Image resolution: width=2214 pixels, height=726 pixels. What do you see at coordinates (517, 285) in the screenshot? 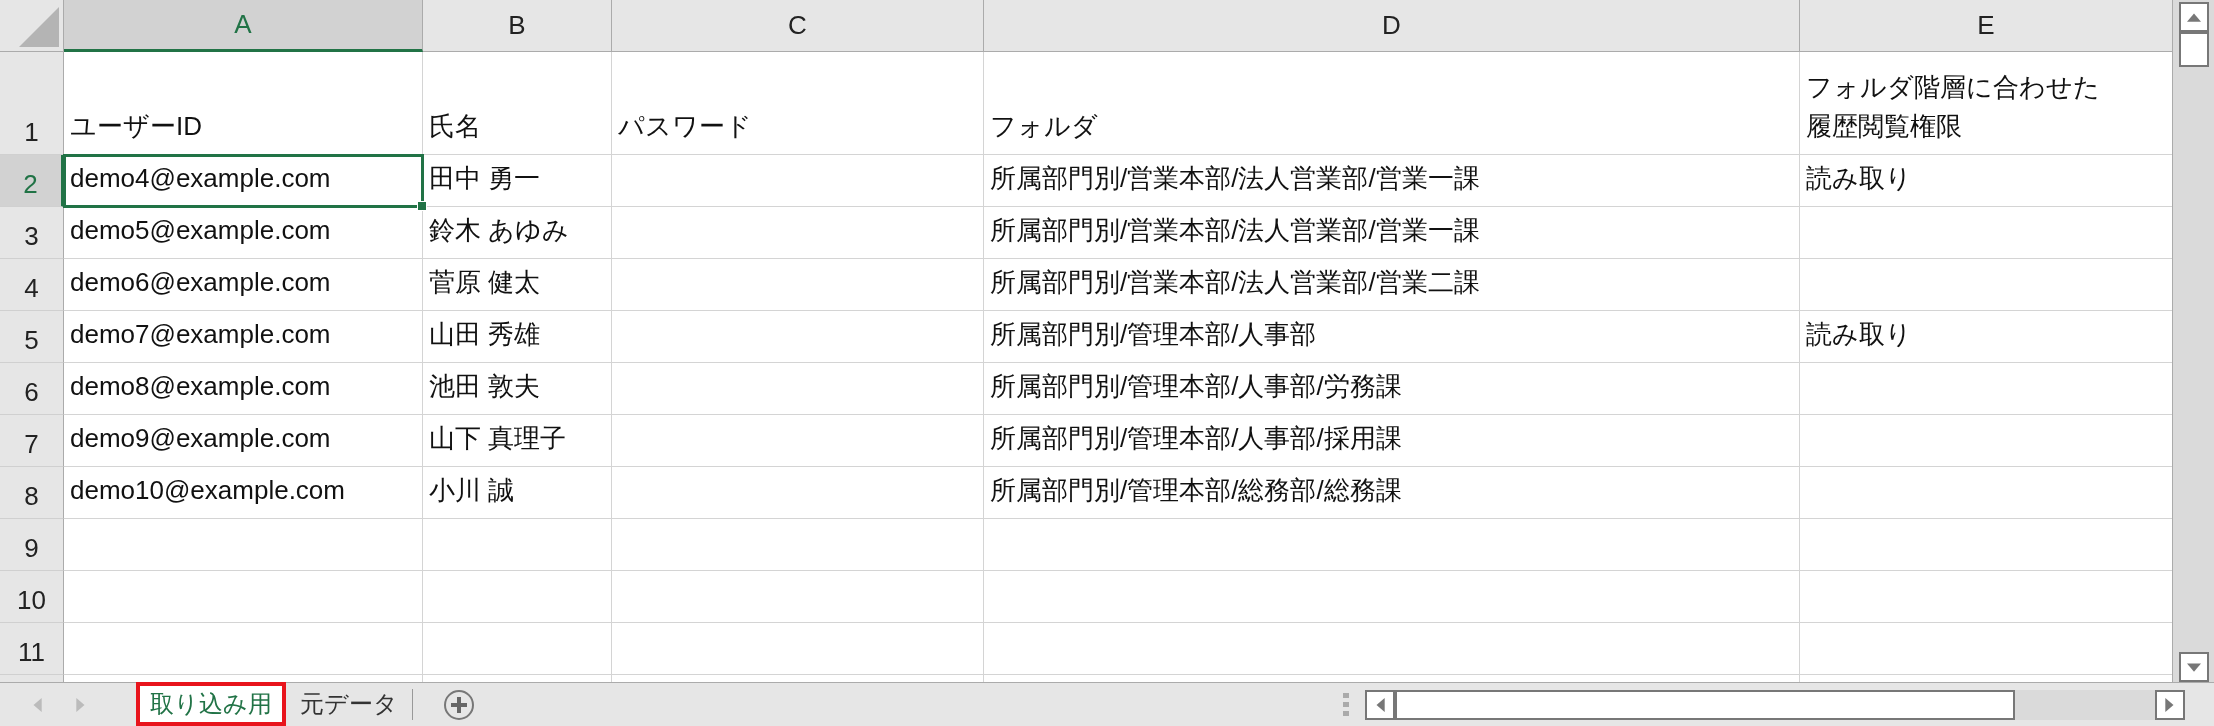
I see `table-cell: 菅原 健太` at bounding box center [517, 285].